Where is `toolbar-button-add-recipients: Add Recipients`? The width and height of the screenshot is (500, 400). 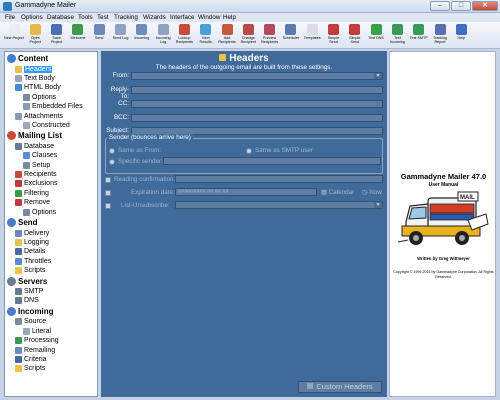 toolbar-button-add-recipients: Add Recipients is located at coordinates (227, 36).